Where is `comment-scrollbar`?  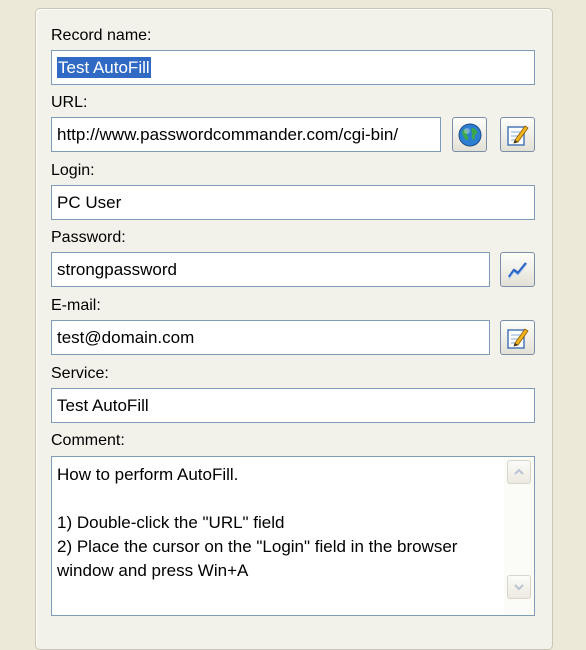
comment-scrollbar is located at coordinates (519, 536).